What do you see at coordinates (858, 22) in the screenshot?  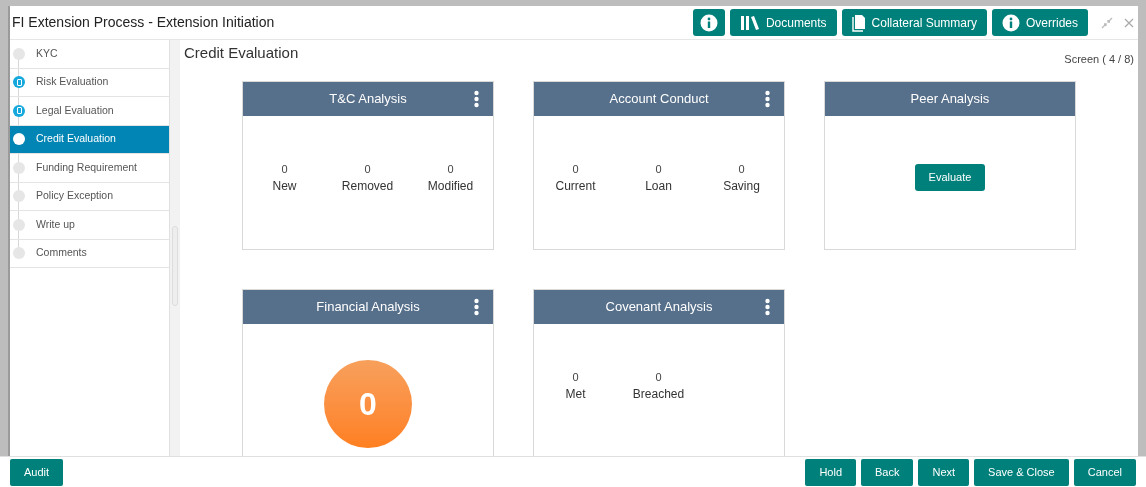 I see `document-icon` at bounding box center [858, 22].